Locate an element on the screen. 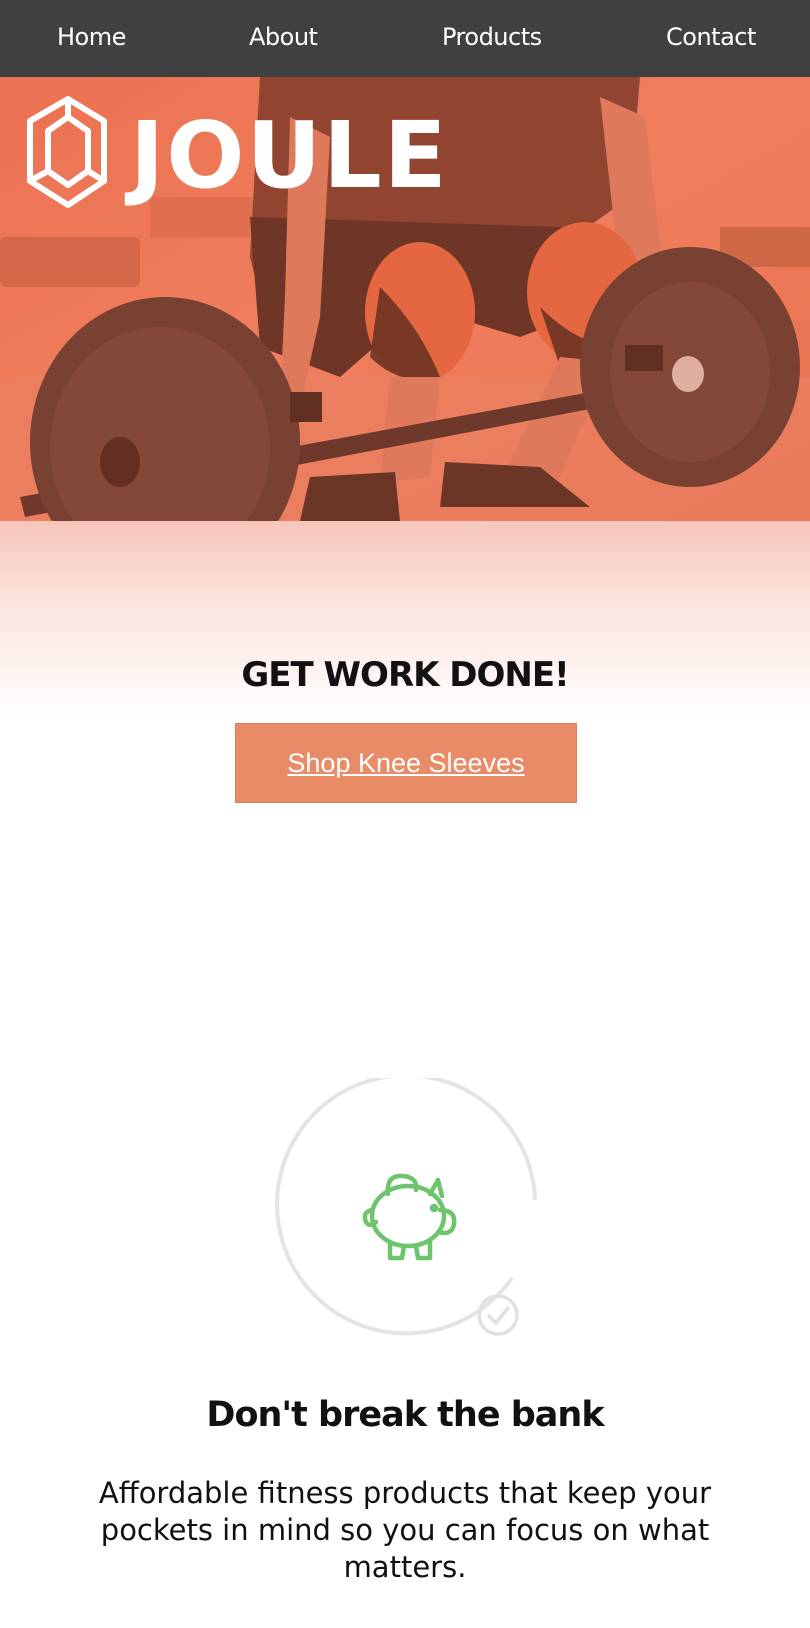 This screenshot has height=1628, width=810. check-circle-icon is located at coordinates (498, 1315).